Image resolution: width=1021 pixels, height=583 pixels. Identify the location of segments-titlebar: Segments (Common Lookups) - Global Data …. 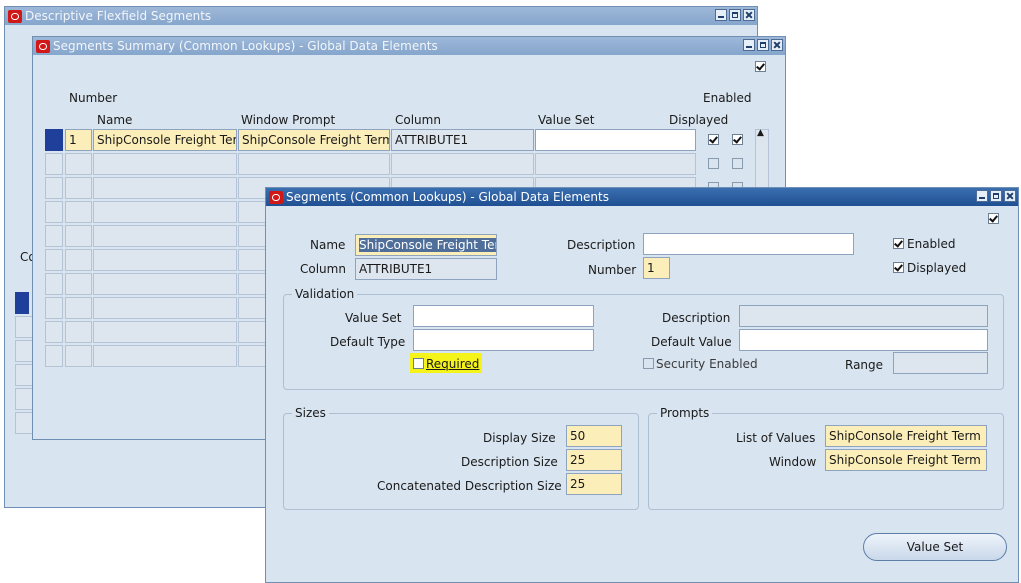
(642, 197).